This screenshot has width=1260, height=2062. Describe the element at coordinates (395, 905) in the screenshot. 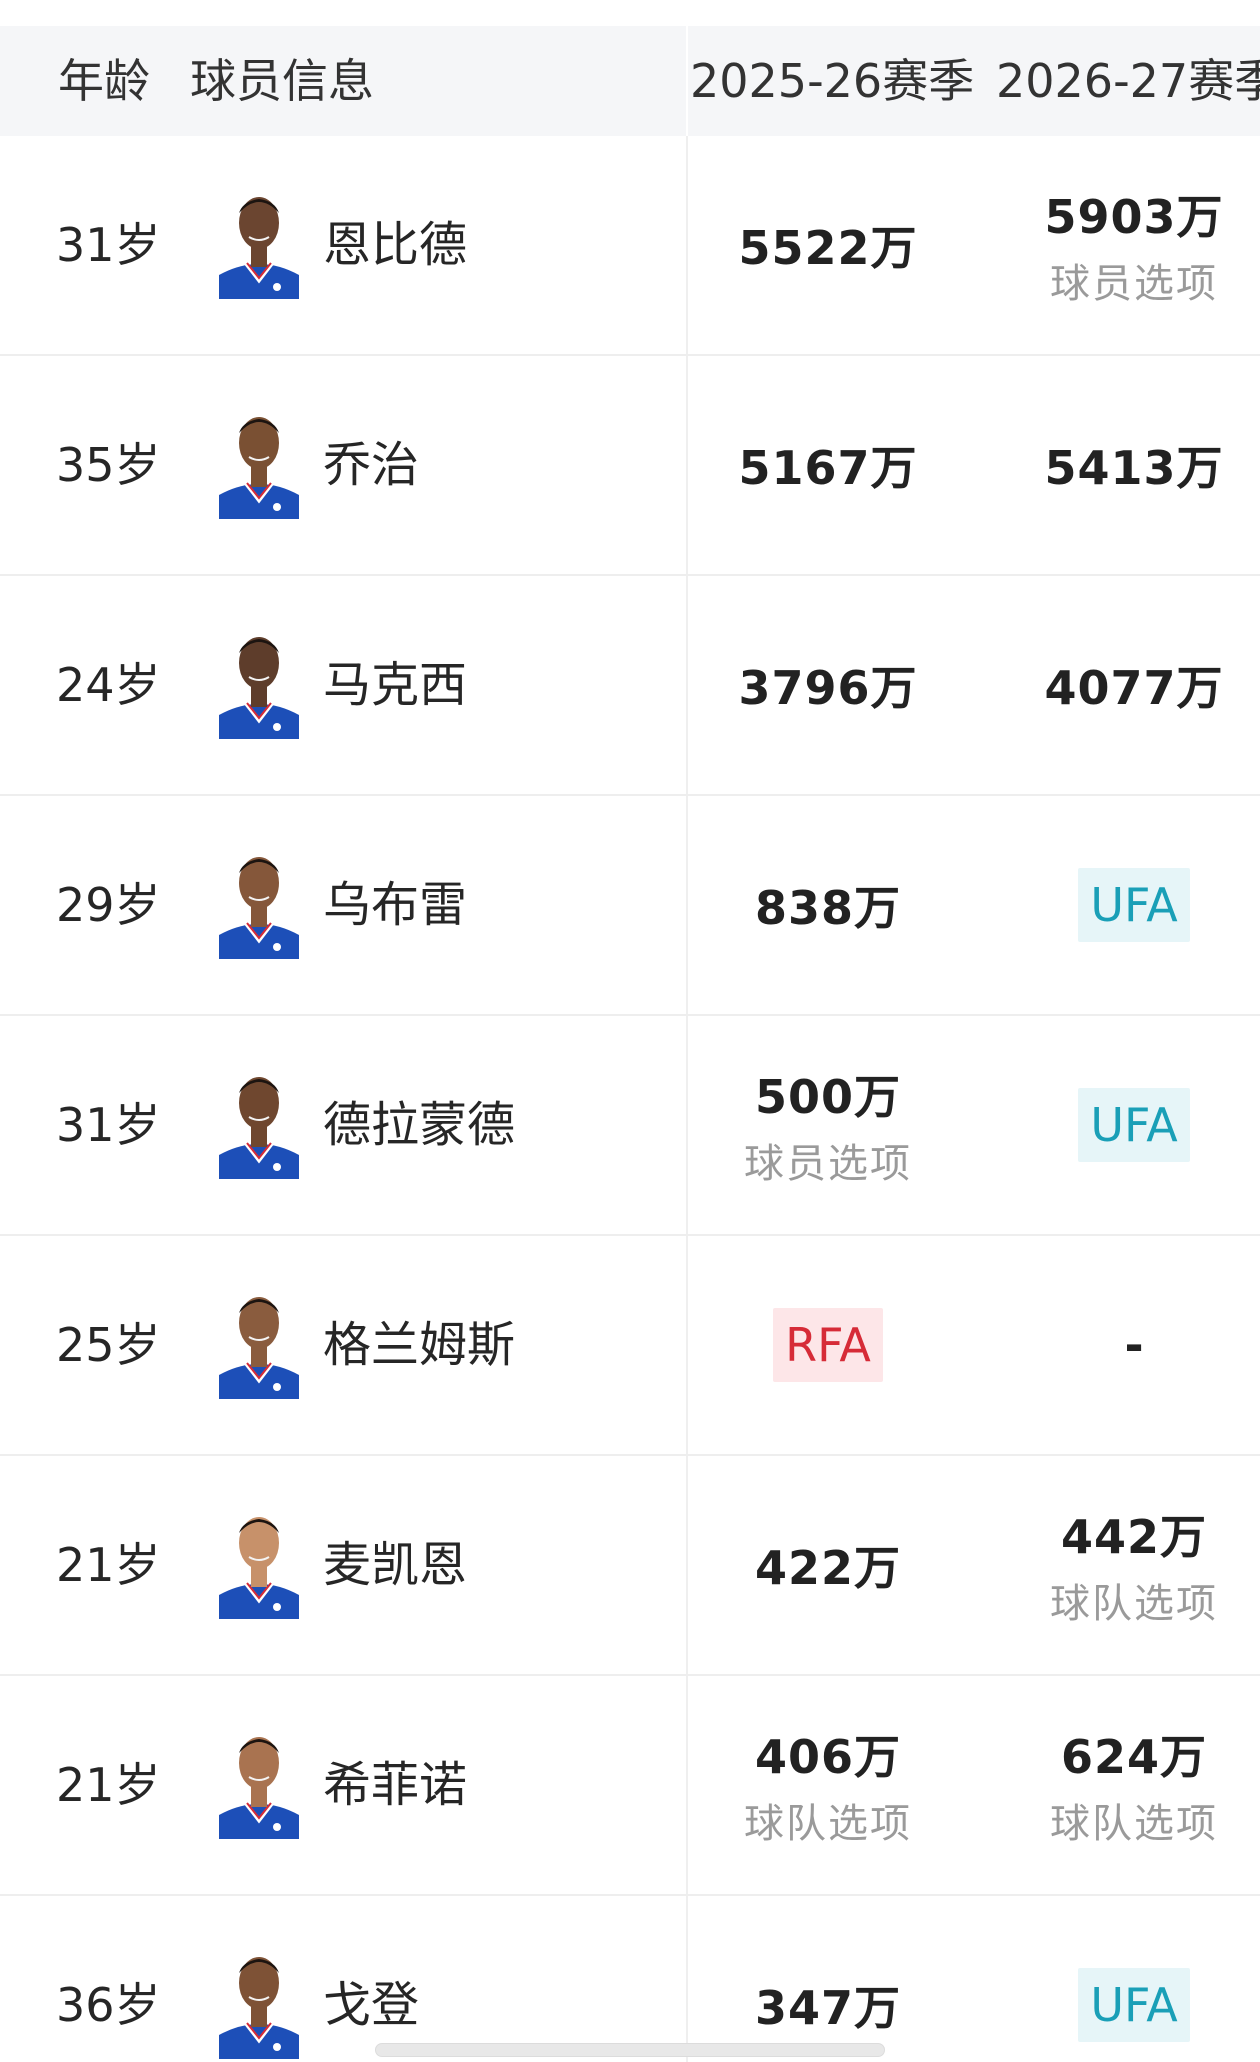

I see `player-name: 乌布雷` at that location.